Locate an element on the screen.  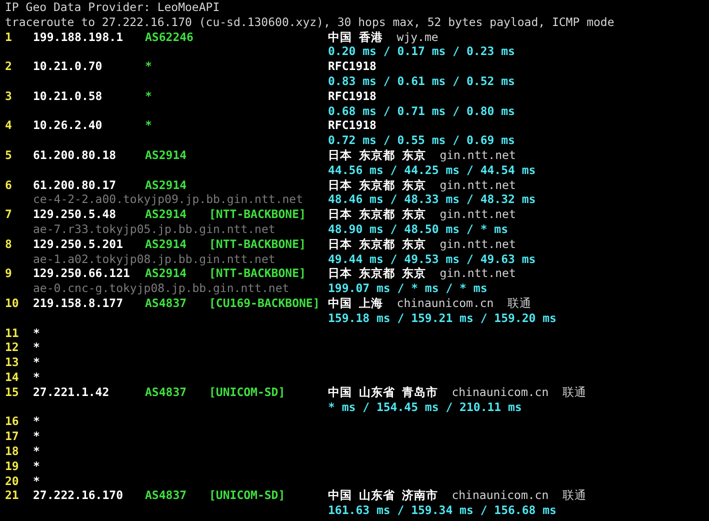
rtt-text: 159.18 ms / 159.21 ms / 159.20 ms is located at coordinates (442, 318).